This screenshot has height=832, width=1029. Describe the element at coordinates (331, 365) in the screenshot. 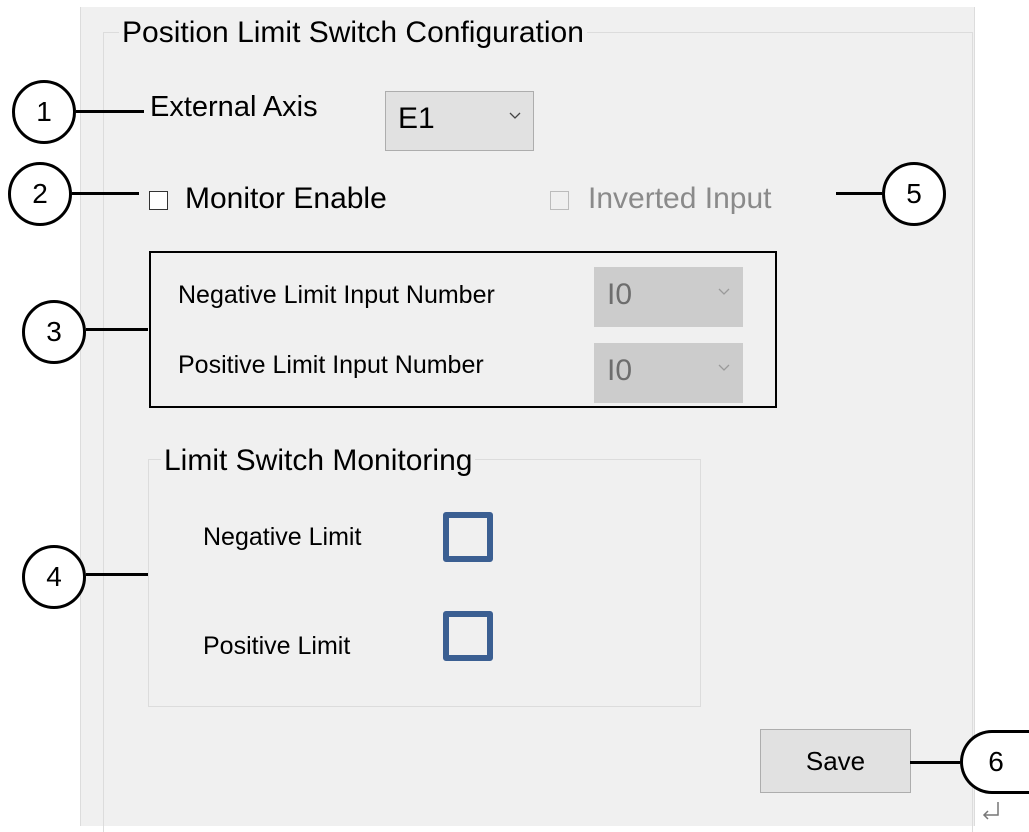

I see `positive-limit-input-label: Positive Limit Input Number` at that location.